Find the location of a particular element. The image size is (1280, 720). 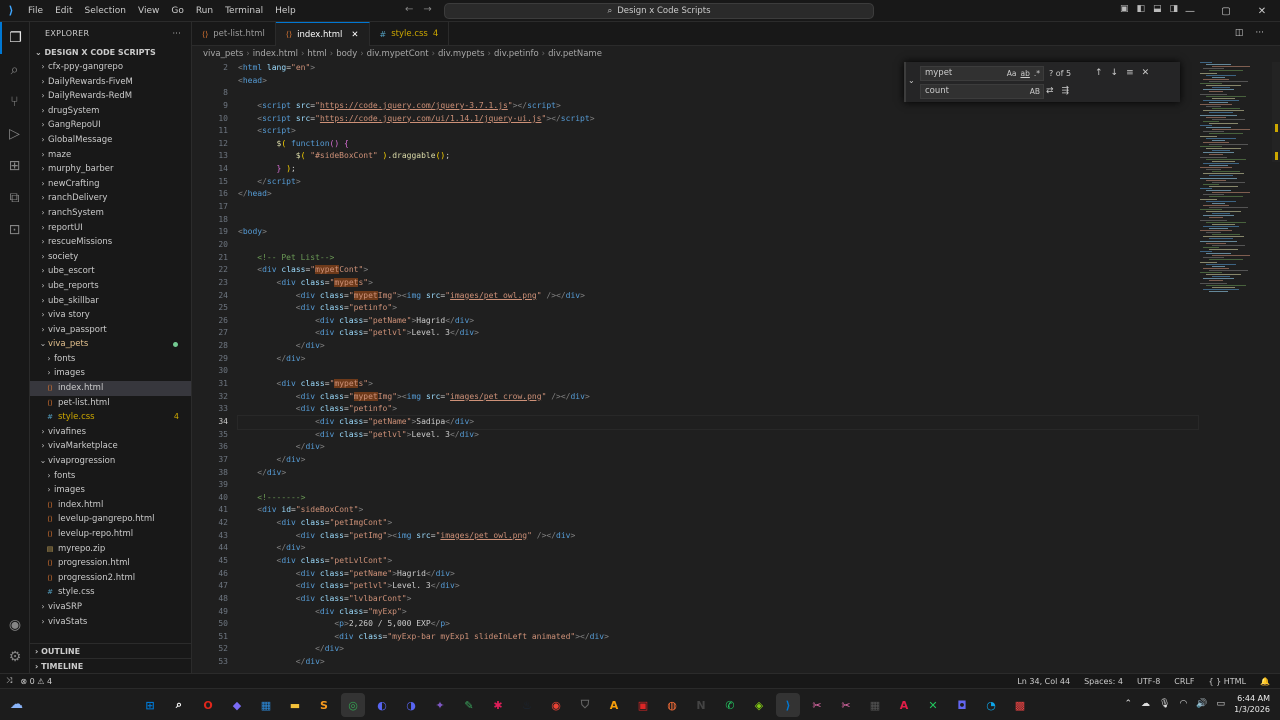

remote-explorer-icon: ⧉ is located at coordinates (14, 198).